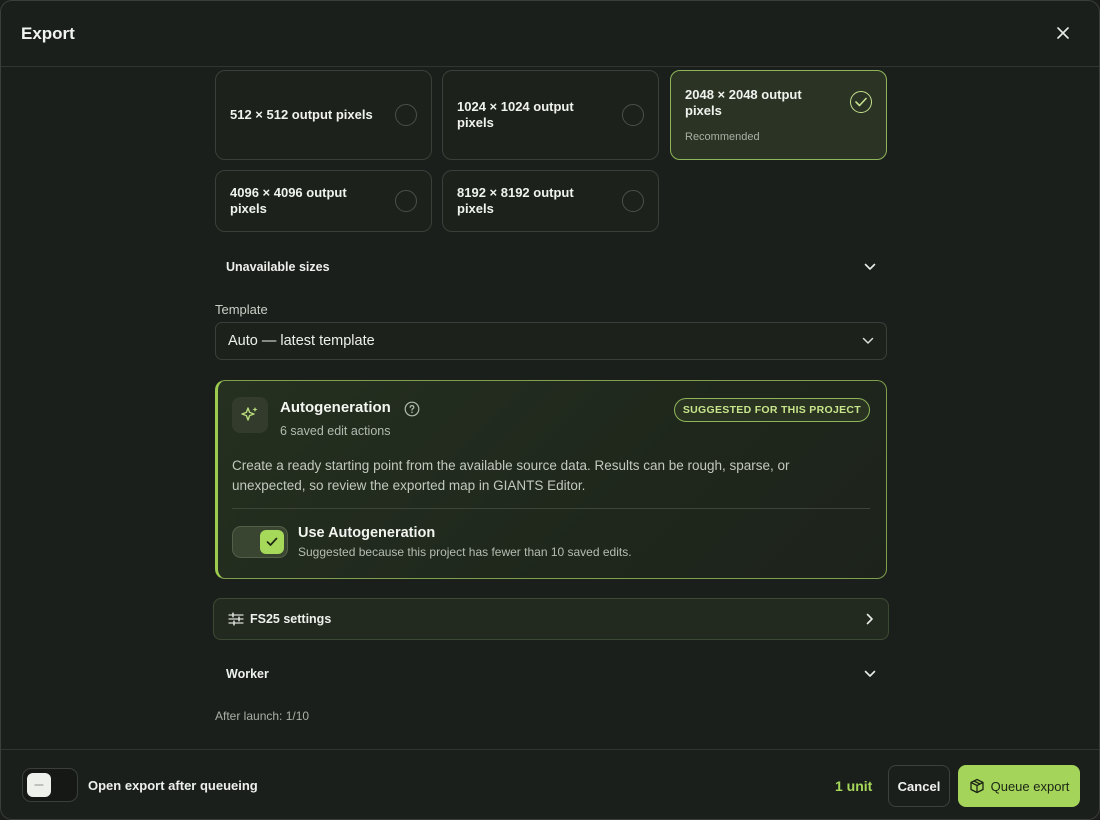 This screenshot has height=820, width=1100. Describe the element at coordinates (919, 786) in the screenshot. I see `cancel-button: Cancel` at that location.